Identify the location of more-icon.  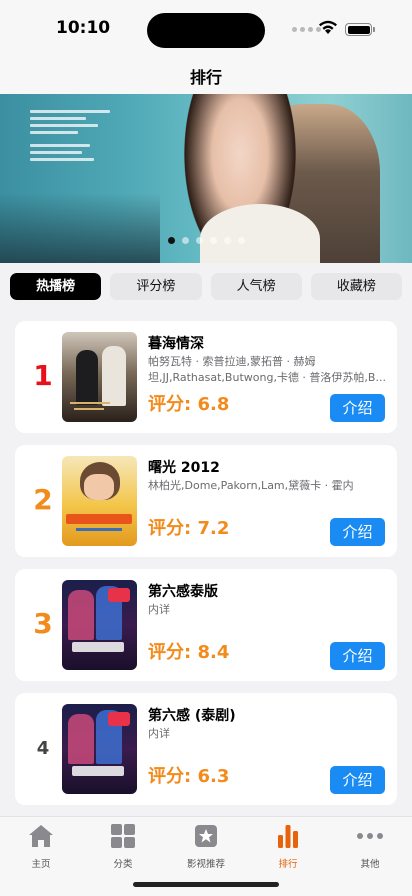
(370, 836).